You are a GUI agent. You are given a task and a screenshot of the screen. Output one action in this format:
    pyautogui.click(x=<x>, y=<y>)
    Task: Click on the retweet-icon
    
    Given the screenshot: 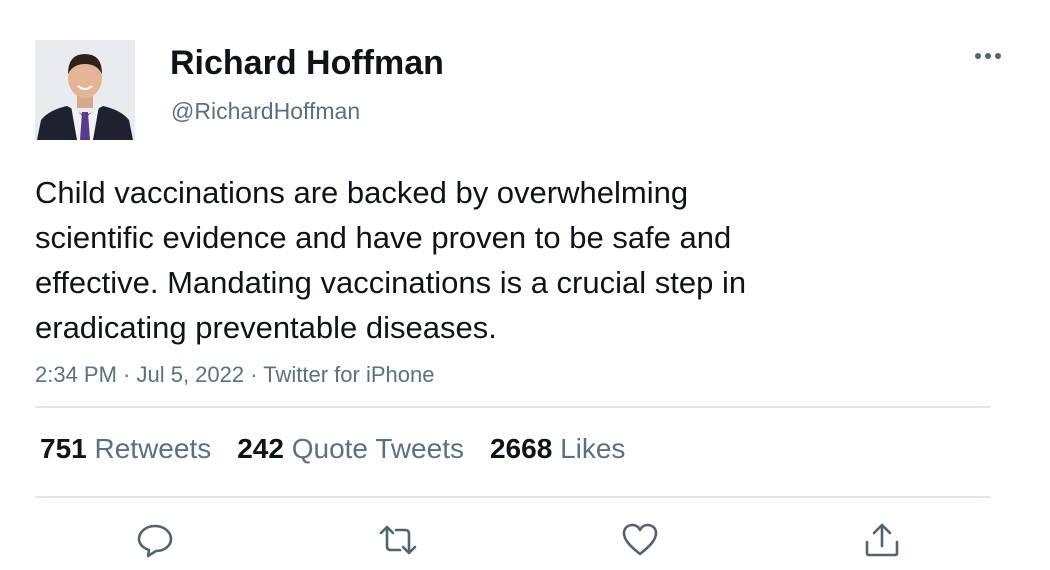 What is the action you would take?
    pyautogui.click(x=398, y=540)
    